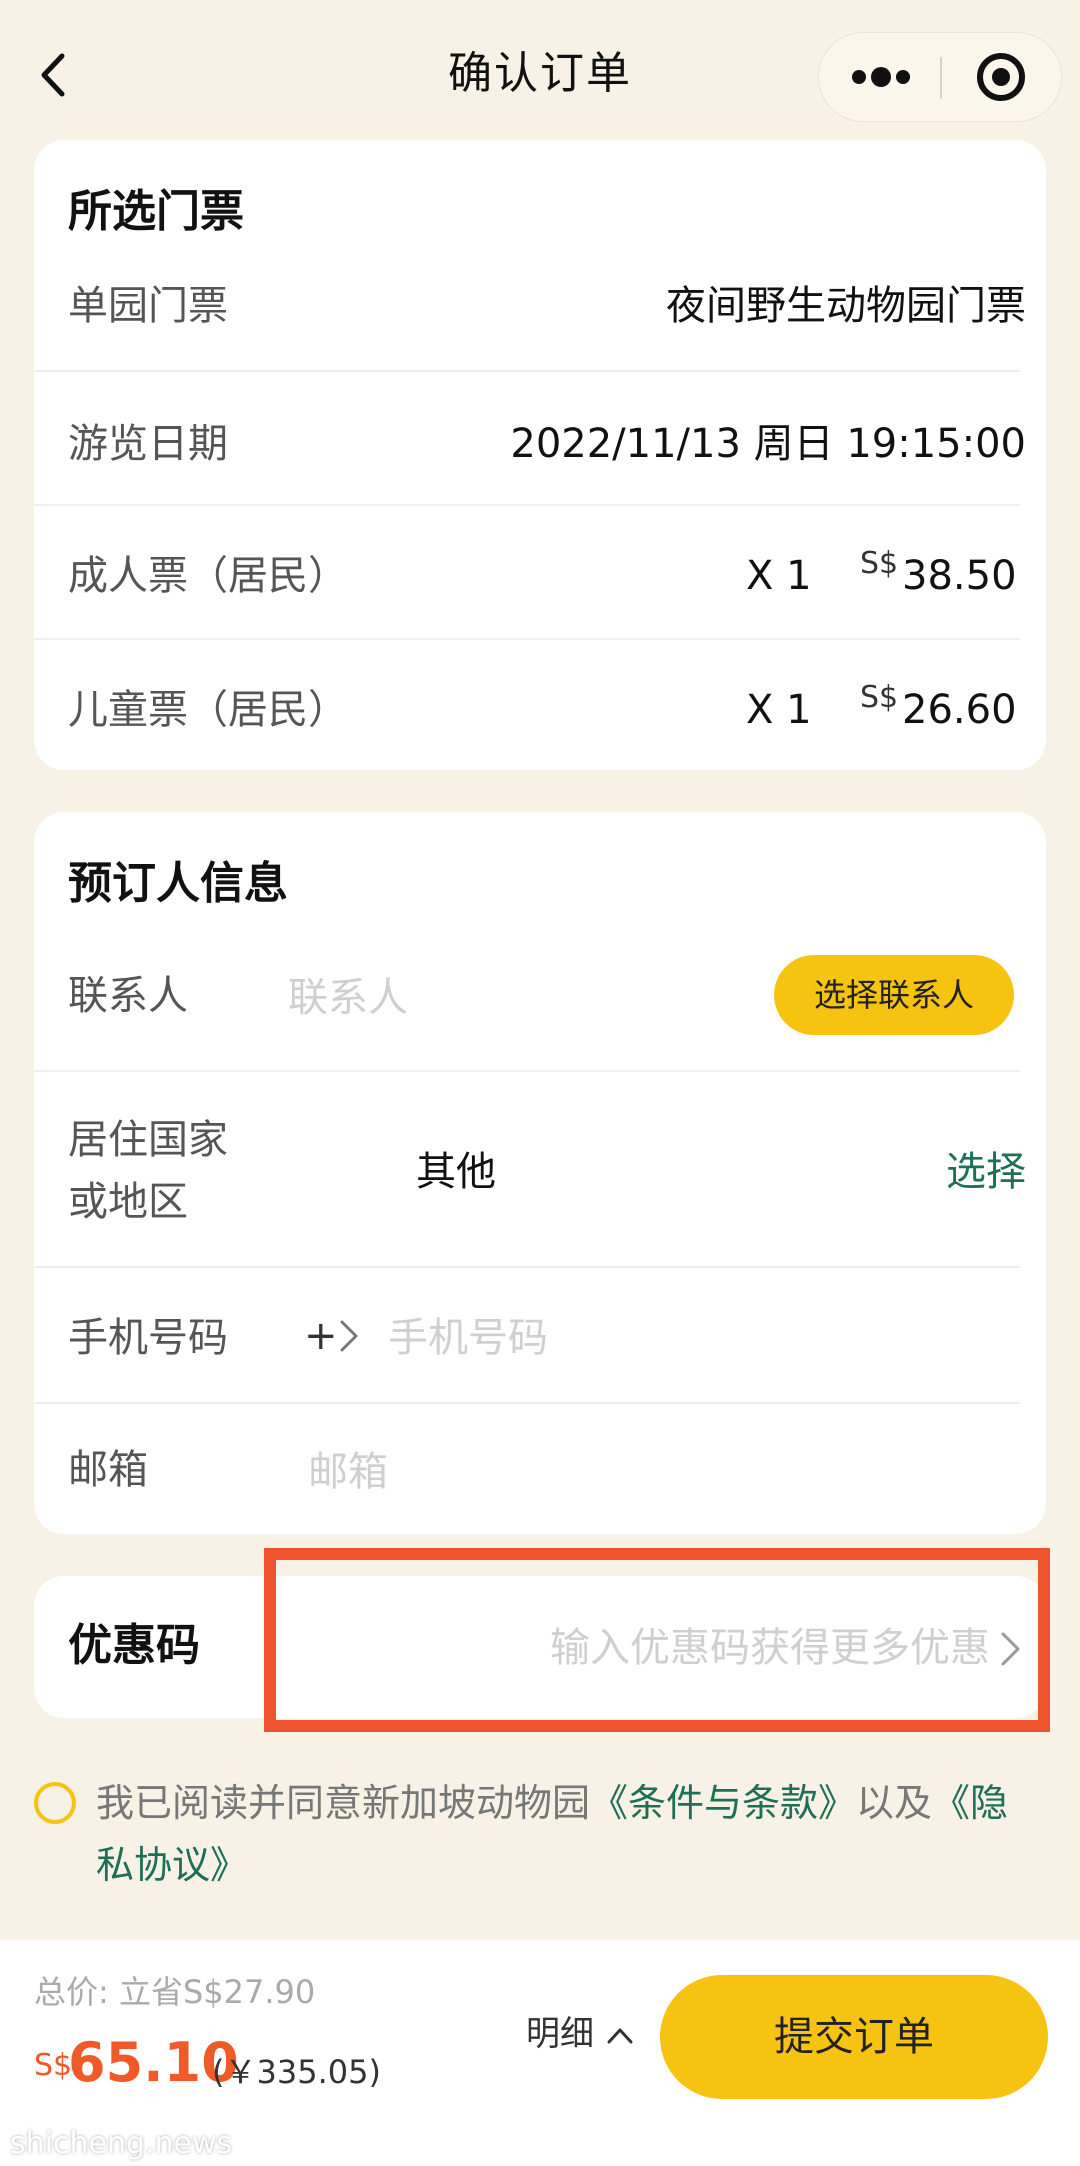 The width and height of the screenshot is (1080, 2166). What do you see at coordinates (1001, 77) in the screenshot?
I see `target-icon` at bounding box center [1001, 77].